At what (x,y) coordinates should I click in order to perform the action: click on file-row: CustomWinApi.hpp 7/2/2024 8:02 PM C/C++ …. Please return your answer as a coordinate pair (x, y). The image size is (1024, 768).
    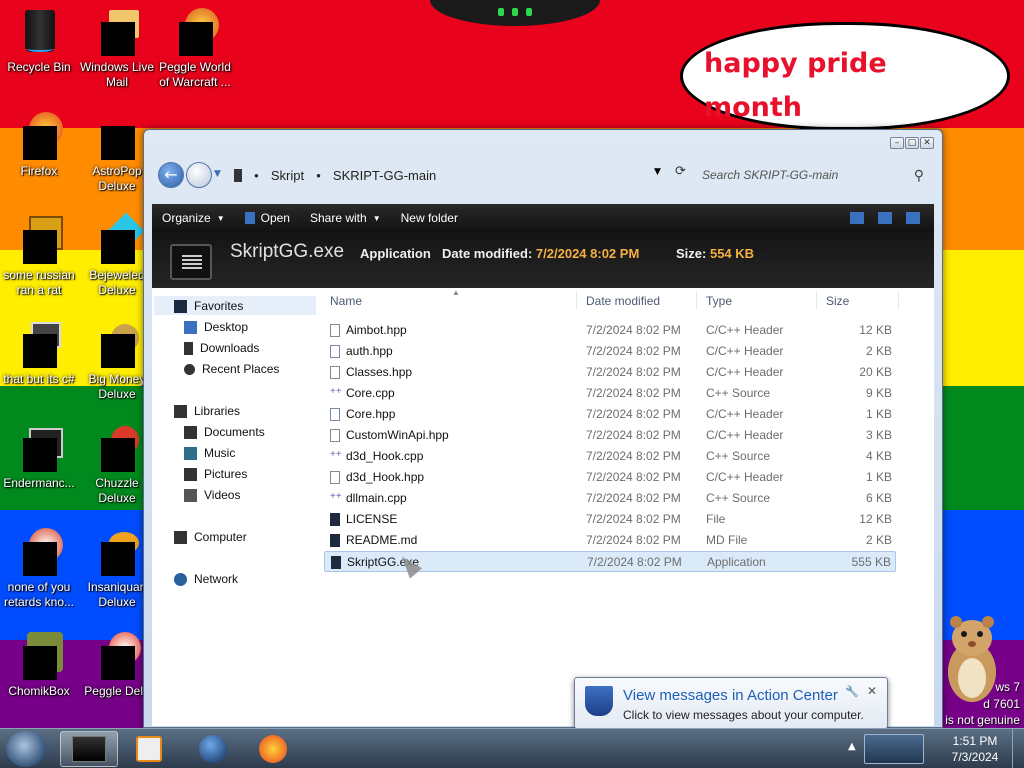
    Looking at the image, I should click on (610, 435).